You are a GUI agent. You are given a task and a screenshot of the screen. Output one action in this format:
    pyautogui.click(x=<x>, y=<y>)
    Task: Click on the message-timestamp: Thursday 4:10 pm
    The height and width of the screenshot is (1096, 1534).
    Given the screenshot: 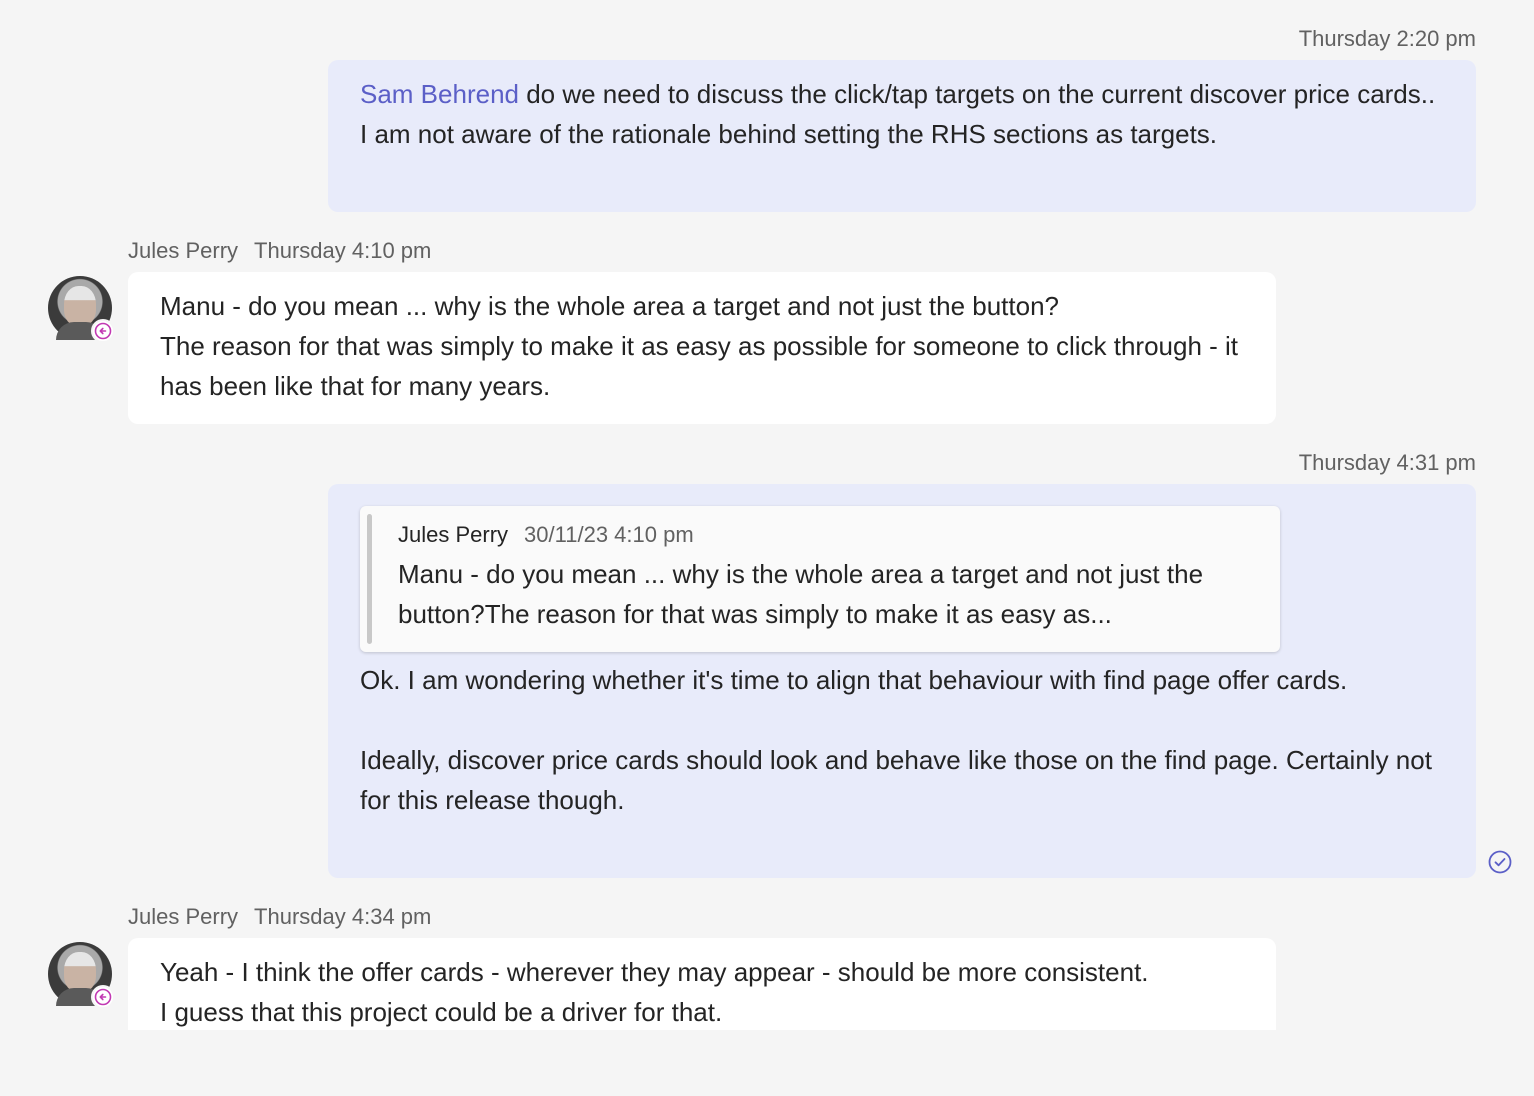 What is the action you would take?
    pyautogui.click(x=343, y=250)
    